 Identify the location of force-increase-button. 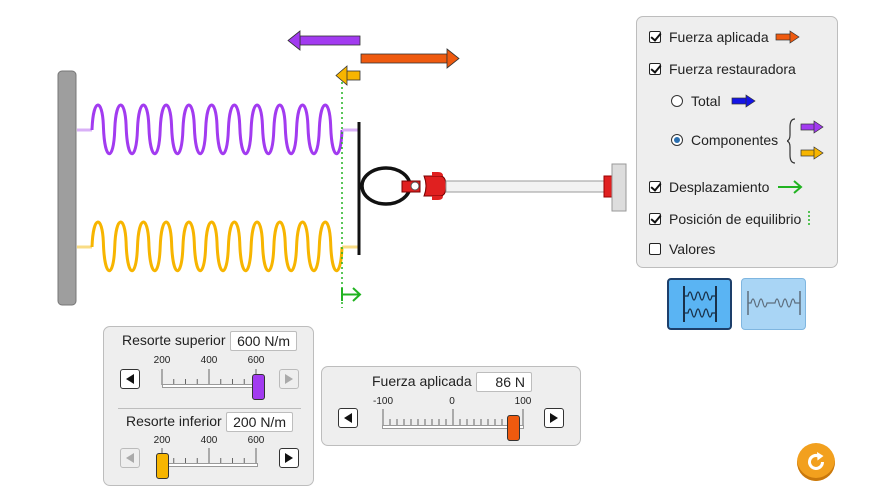
(554, 418).